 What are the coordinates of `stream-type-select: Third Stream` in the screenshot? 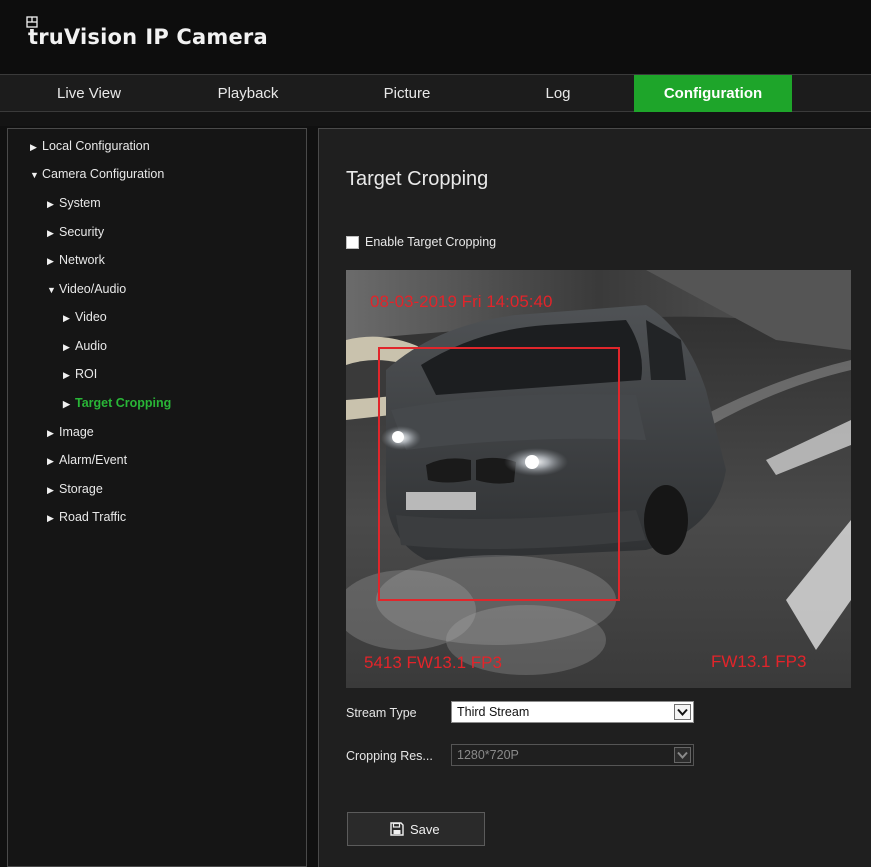 It's located at (572, 712).